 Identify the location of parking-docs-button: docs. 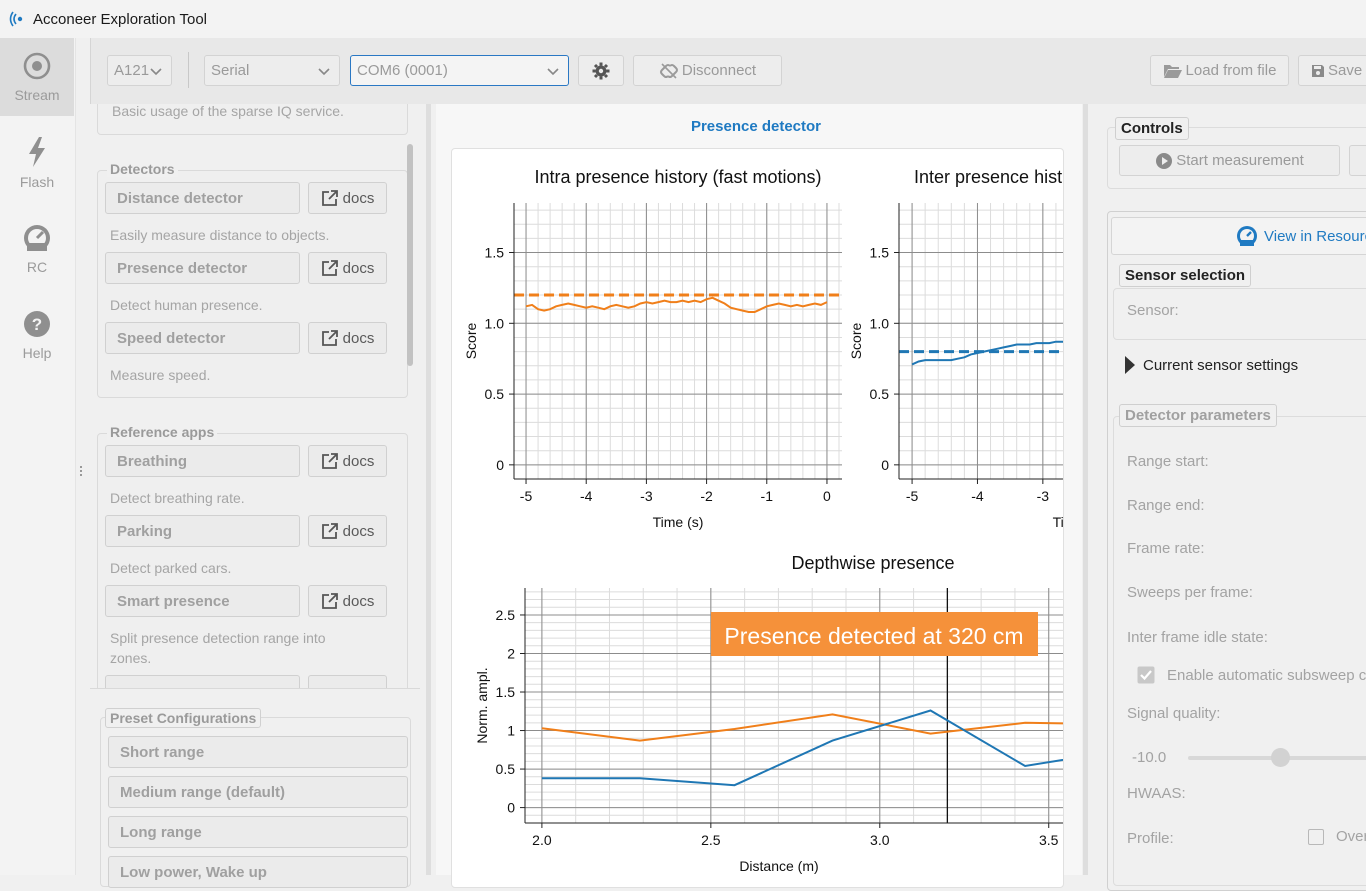
(347, 531).